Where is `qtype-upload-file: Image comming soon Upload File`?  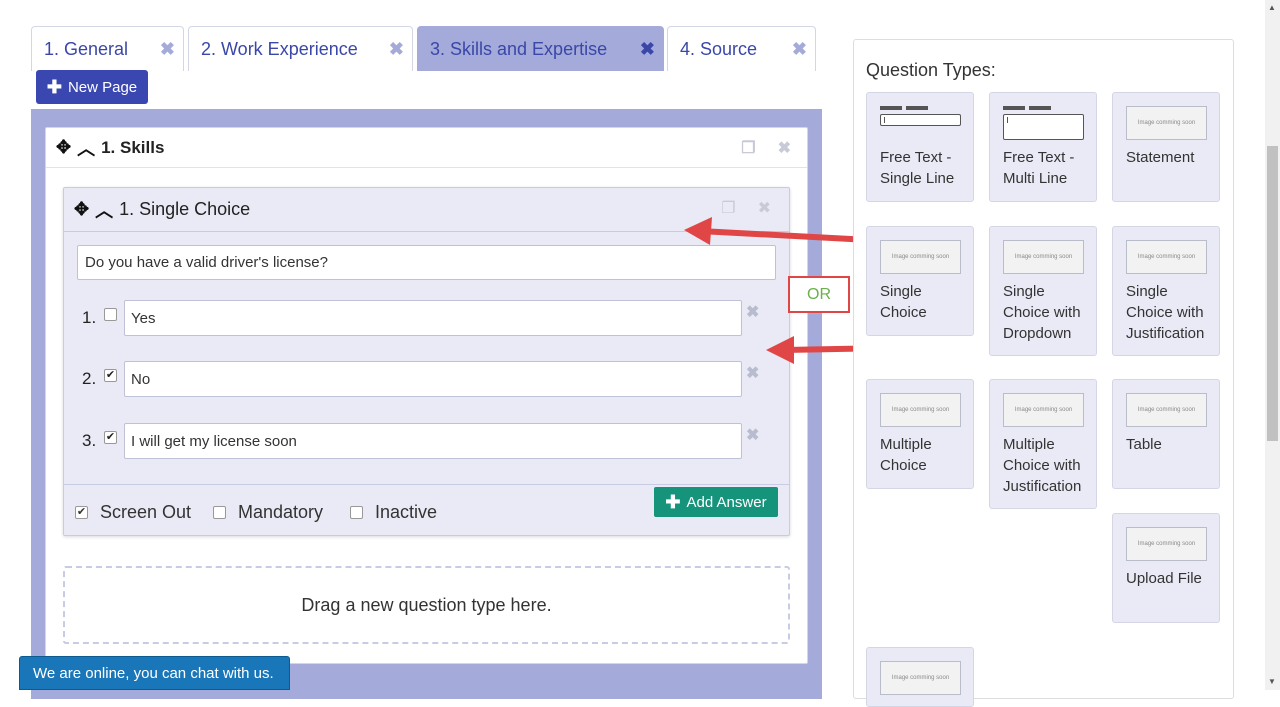 qtype-upload-file: Image comming soon Upload File is located at coordinates (1166, 568).